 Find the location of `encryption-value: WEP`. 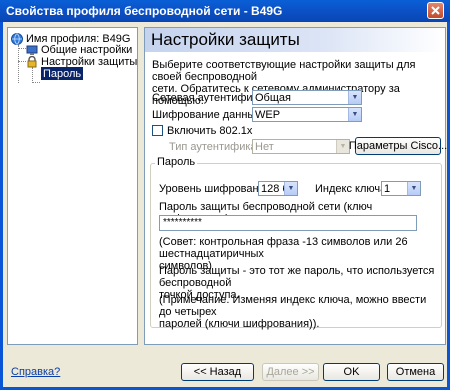

encryption-value: WEP is located at coordinates (268, 115).